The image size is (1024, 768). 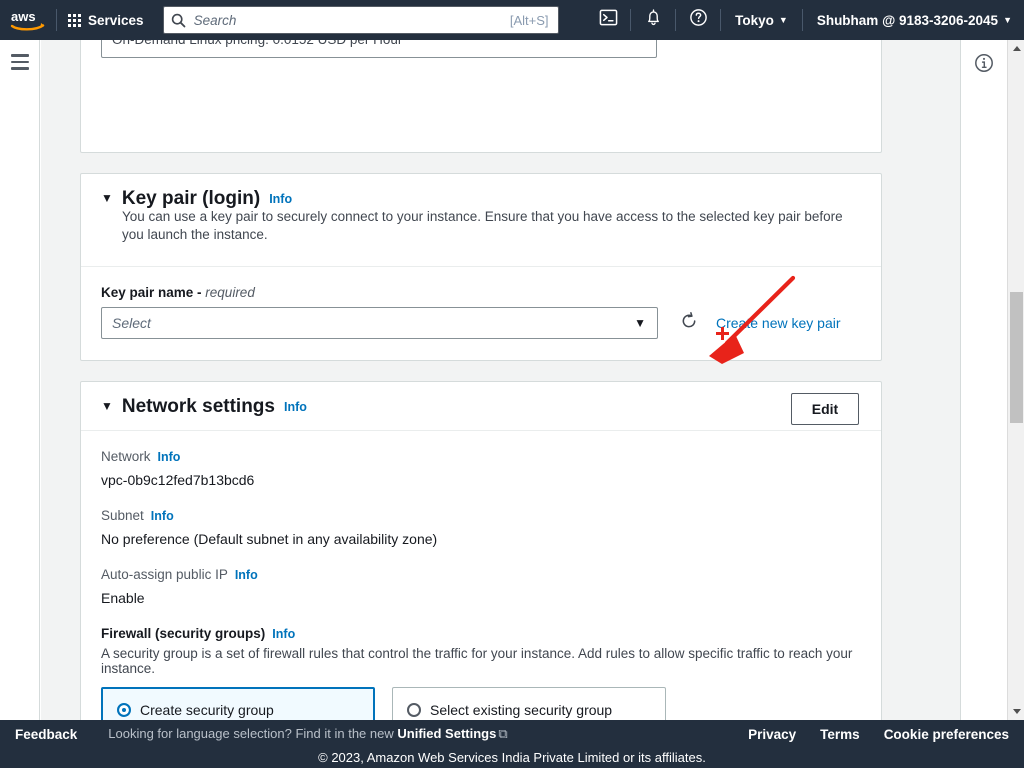 What do you see at coordinates (754, 20) in the screenshot?
I see `region-label: Tokyo` at bounding box center [754, 20].